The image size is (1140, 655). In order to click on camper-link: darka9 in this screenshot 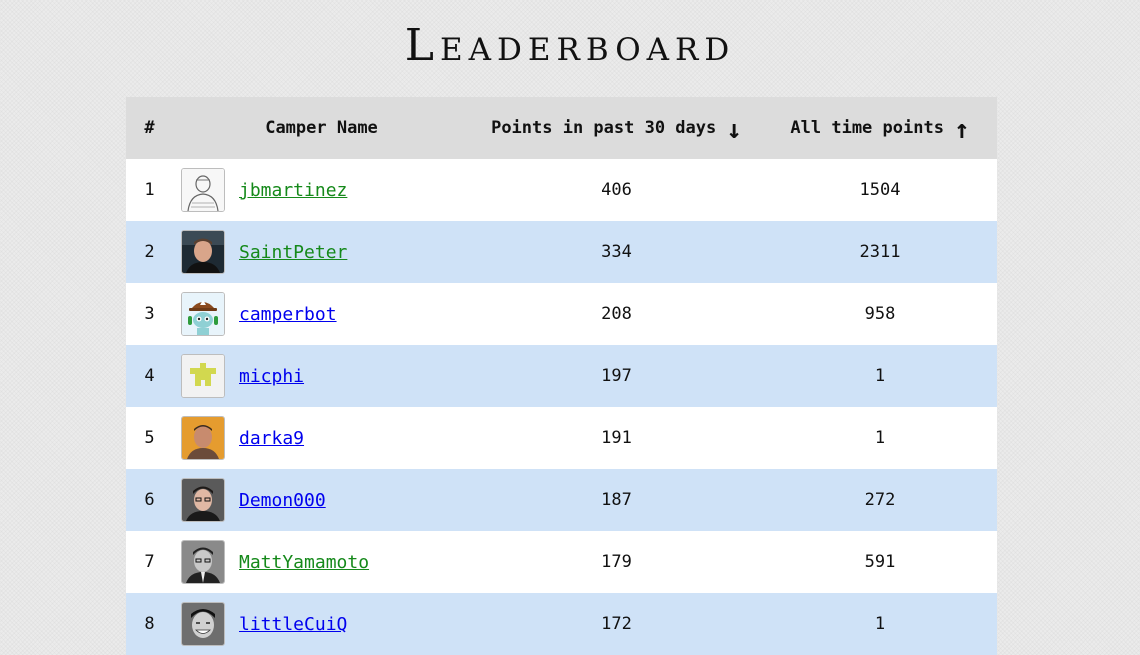, I will do `click(271, 438)`.